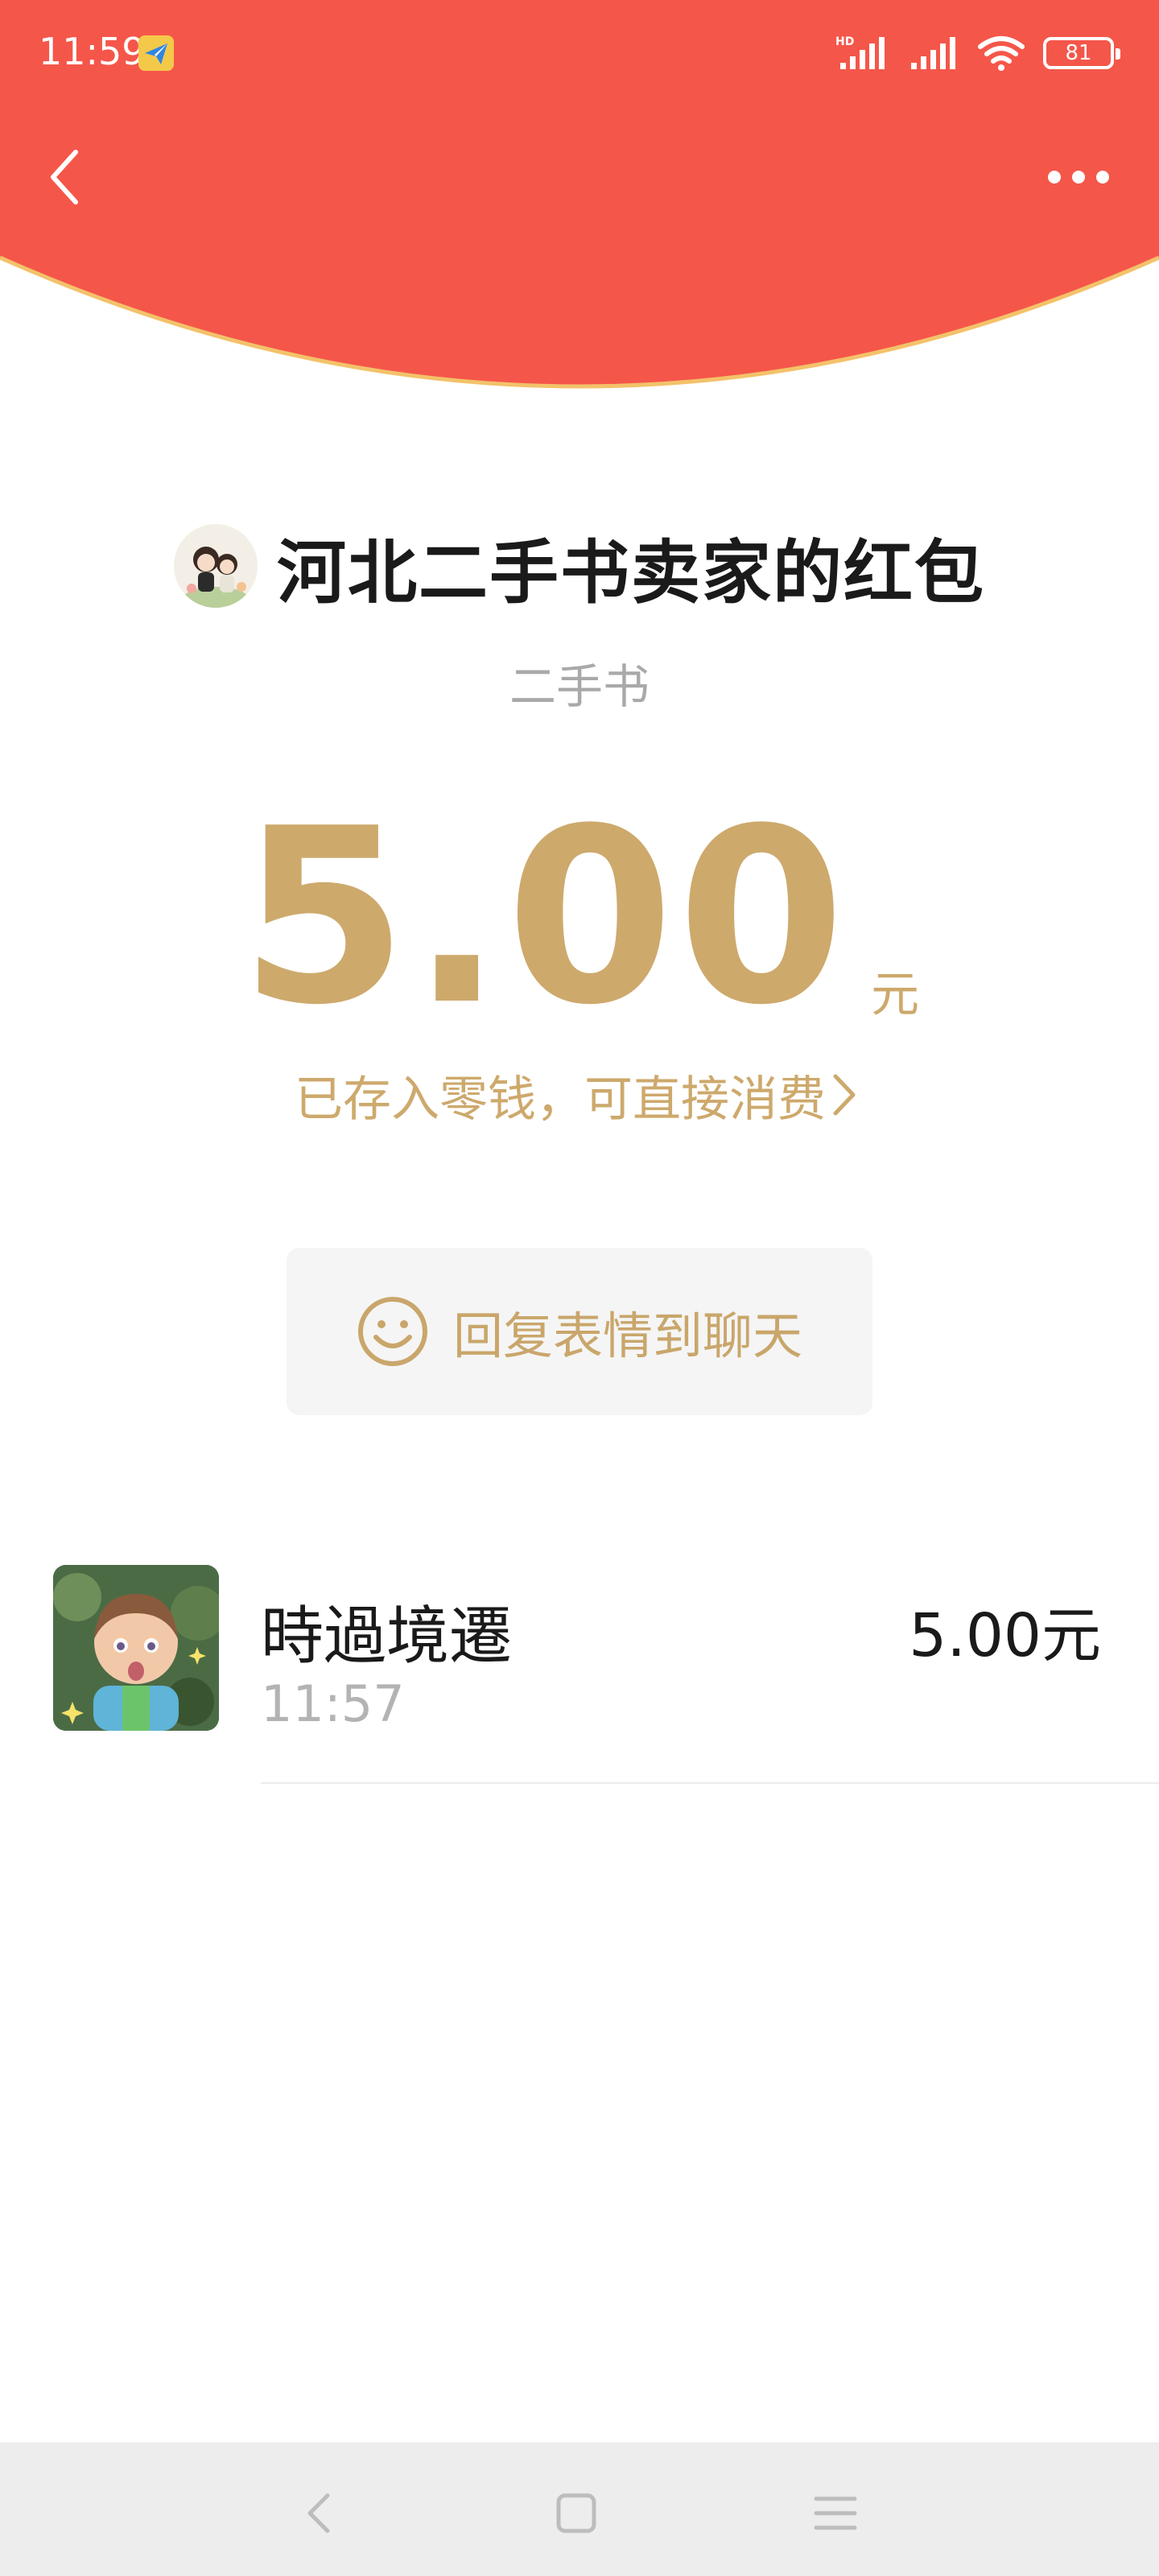 This screenshot has width=1159, height=2576. What do you see at coordinates (560, 1099) in the screenshot?
I see `deposit-text: 已存入零钱，可直接消费` at bounding box center [560, 1099].